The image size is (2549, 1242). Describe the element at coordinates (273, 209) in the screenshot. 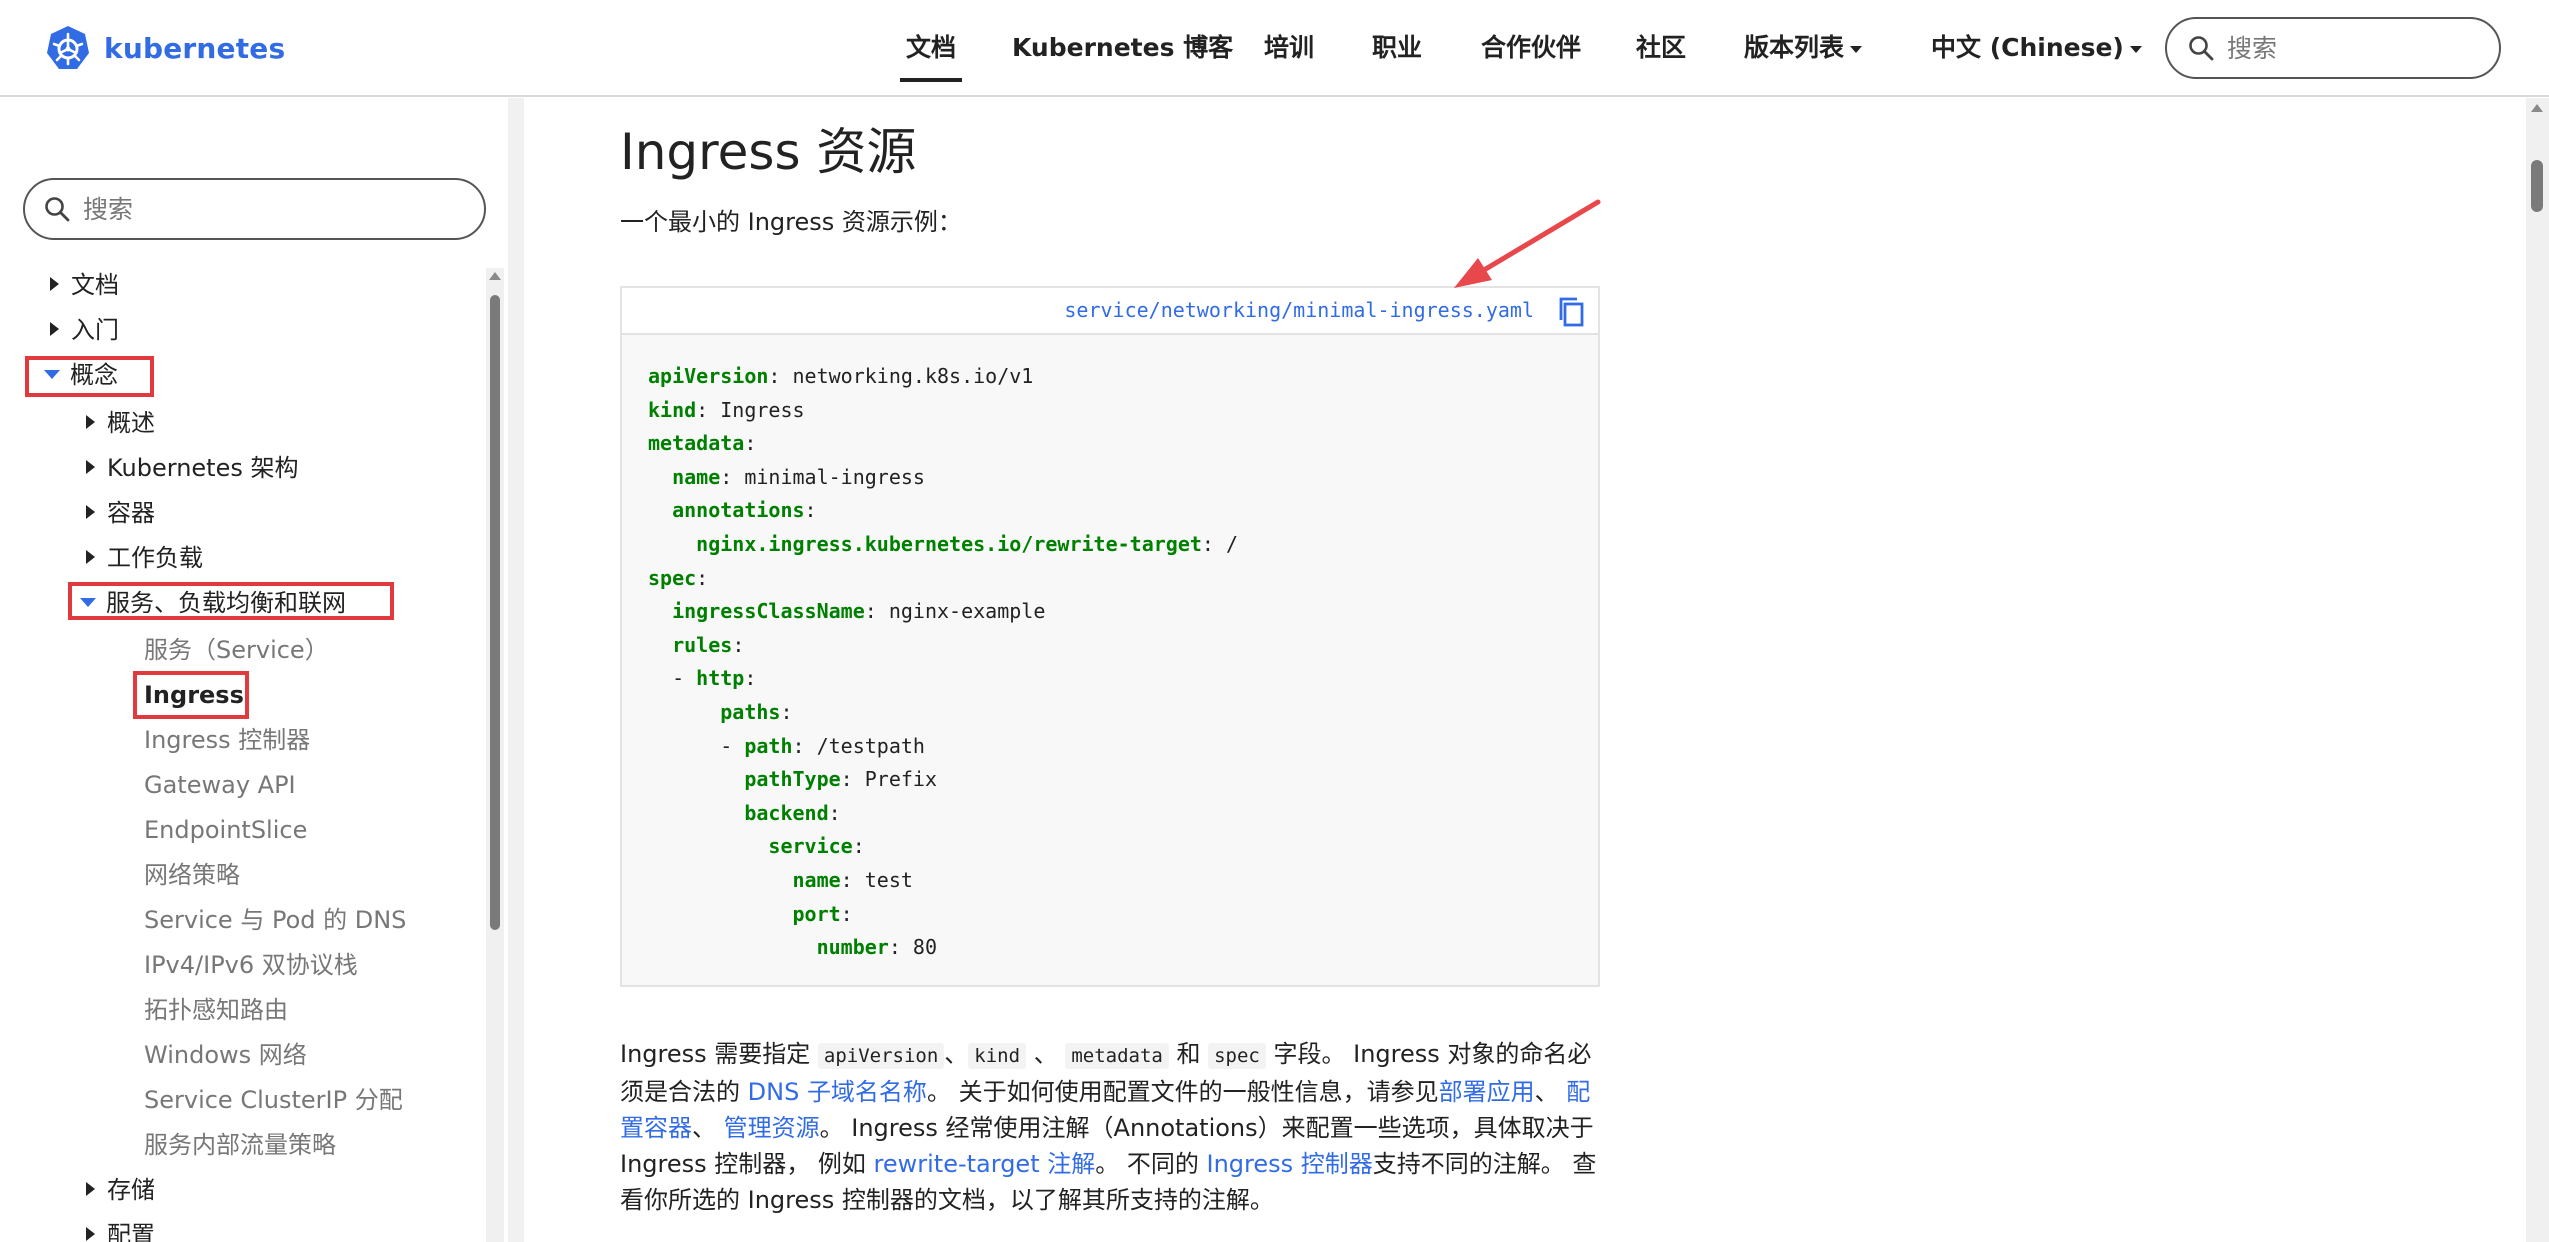

I see `sidebar-search-input` at that location.